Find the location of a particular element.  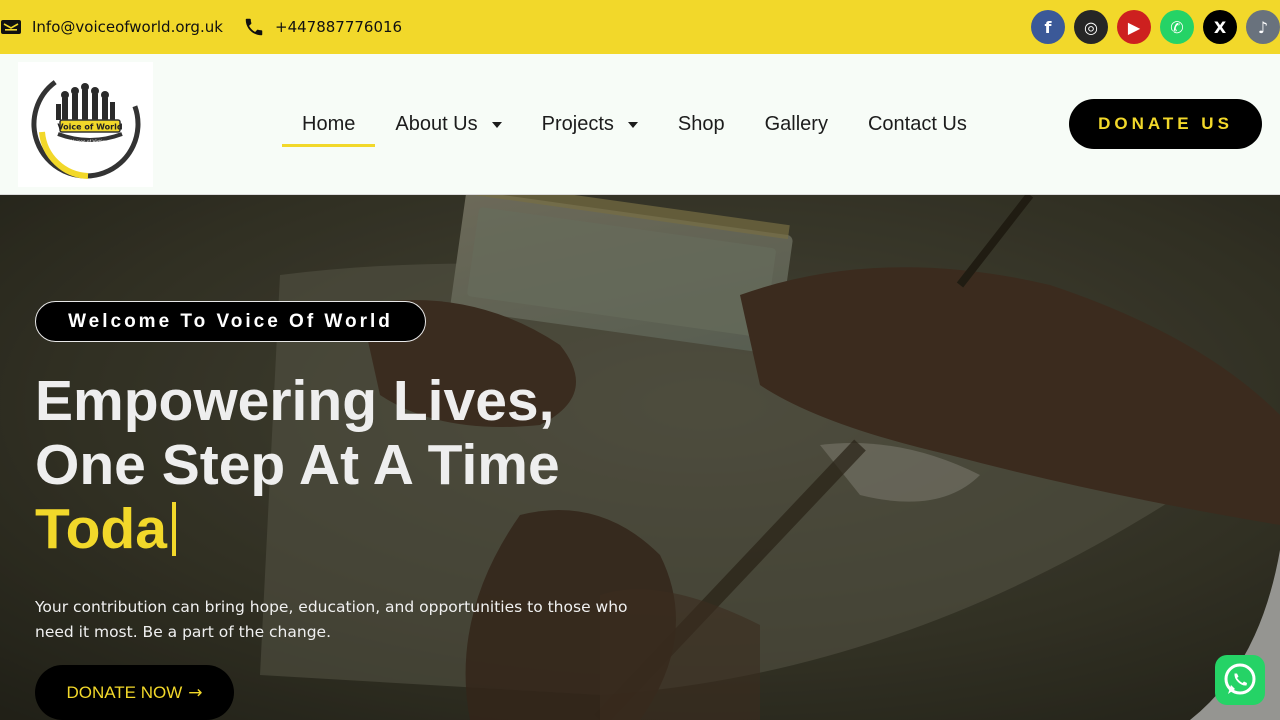

donate-now-label: DONATE NOW is located at coordinates (124, 692).